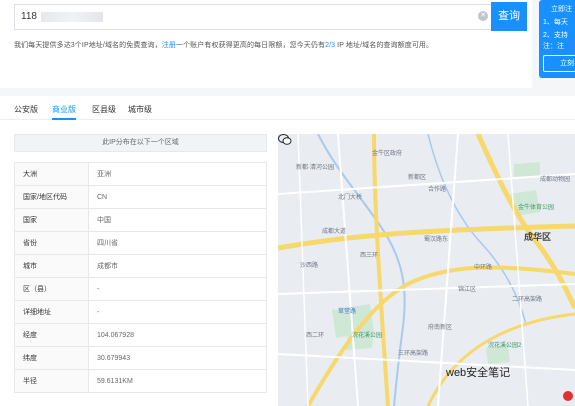  I want to click on table-row: 城市 成都市, so click(140, 266).